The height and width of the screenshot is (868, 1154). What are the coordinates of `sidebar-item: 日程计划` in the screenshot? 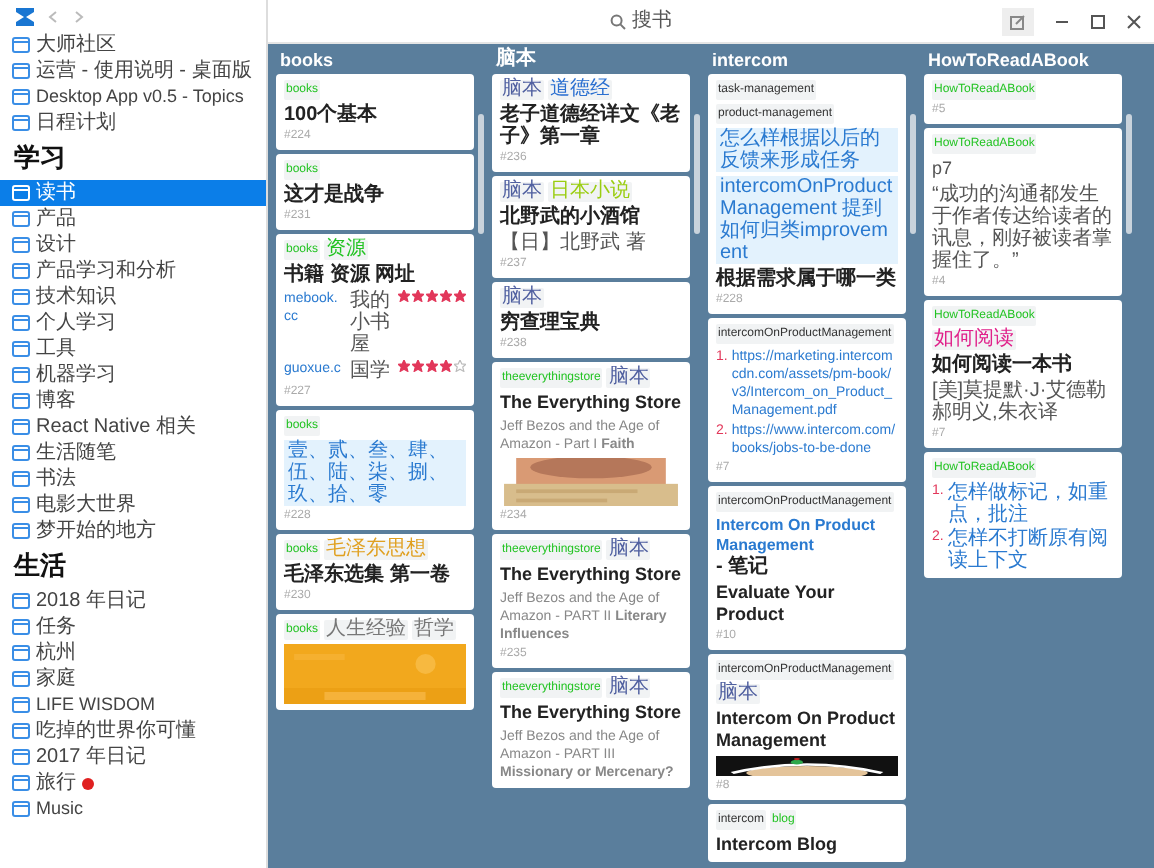 It's located at (133, 123).